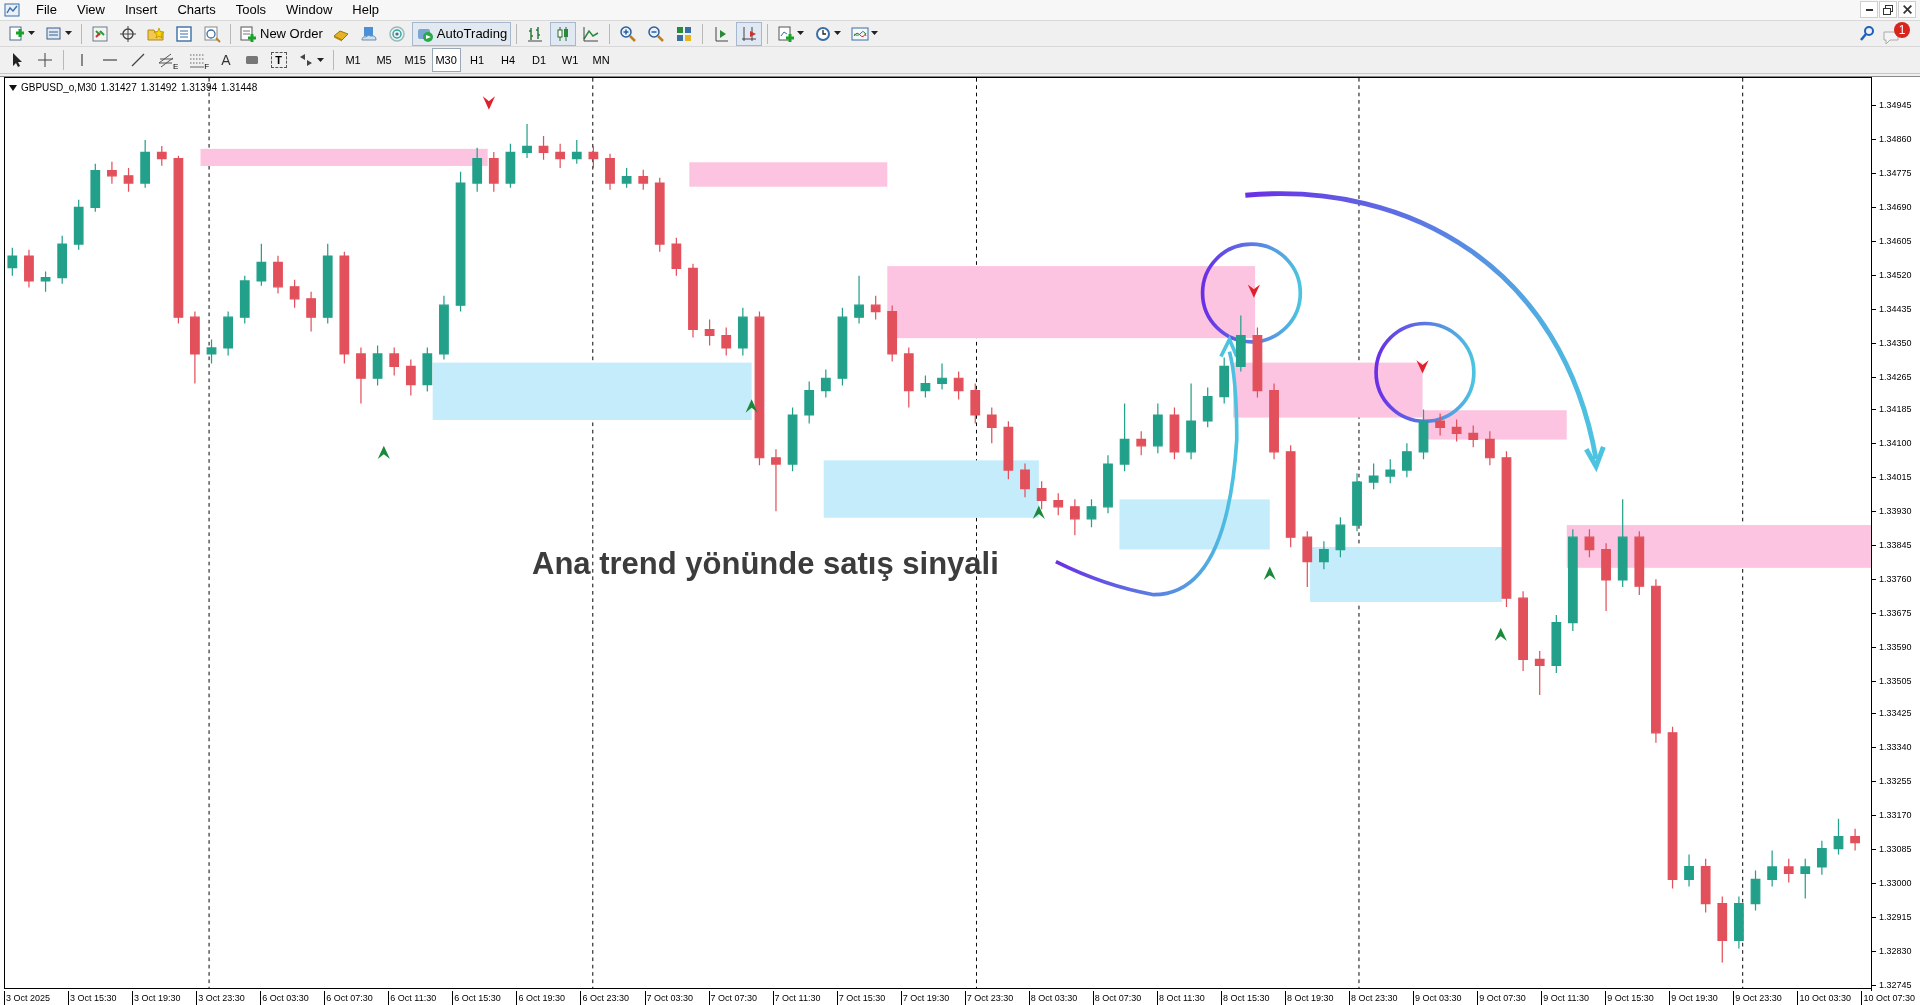  Describe the element at coordinates (27, 998) in the screenshot. I see `time-label: 3 Oct 2025` at that location.